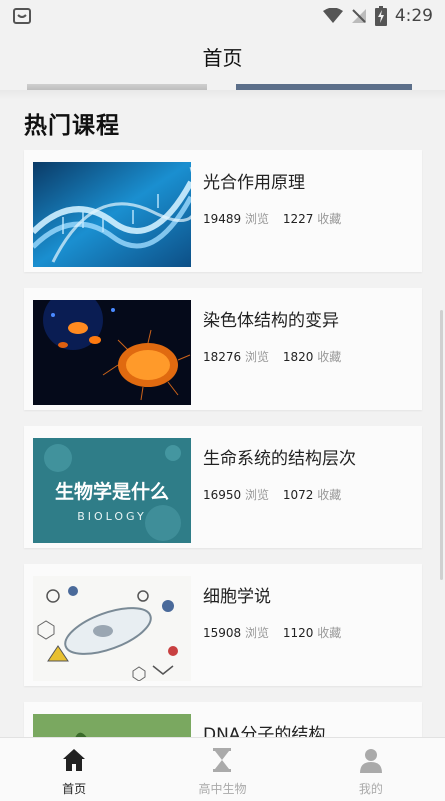 This screenshot has height=801, width=445. What do you see at coordinates (298, 219) in the screenshot?
I see `favorite-count: 1227` at bounding box center [298, 219].